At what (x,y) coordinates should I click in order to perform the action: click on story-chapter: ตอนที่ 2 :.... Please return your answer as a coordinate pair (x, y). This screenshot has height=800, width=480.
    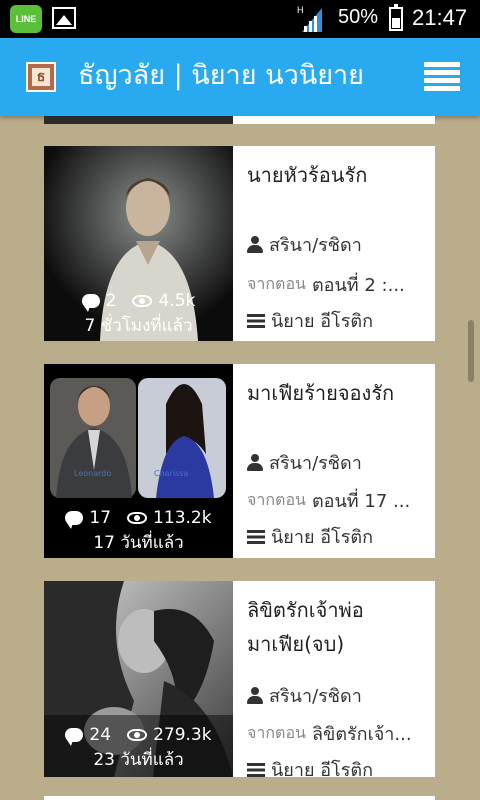
    Looking at the image, I should click on (358, 284).